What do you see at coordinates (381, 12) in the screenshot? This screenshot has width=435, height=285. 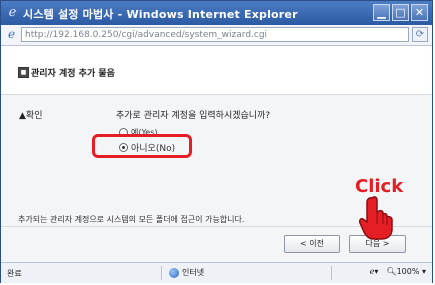 I see `minimize-button: ▁` at bounding box center [381, 12].